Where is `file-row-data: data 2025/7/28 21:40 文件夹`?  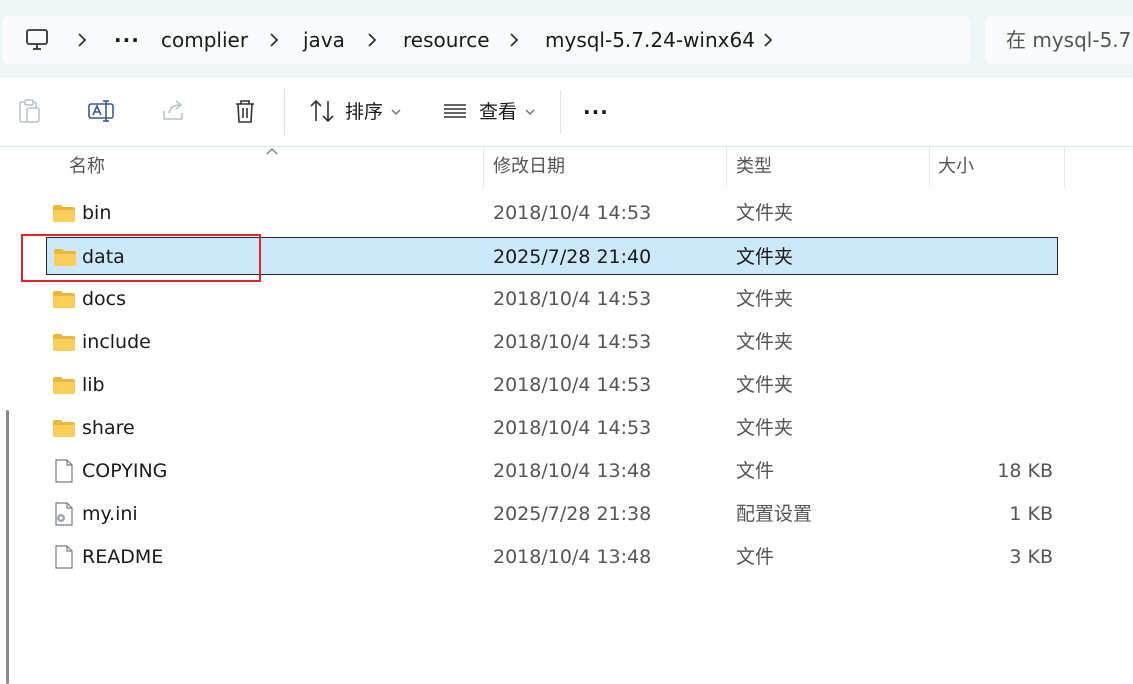 file-row-data: data 2025/7/28 21:40 文件夹 is located at coordinates (552, 256).